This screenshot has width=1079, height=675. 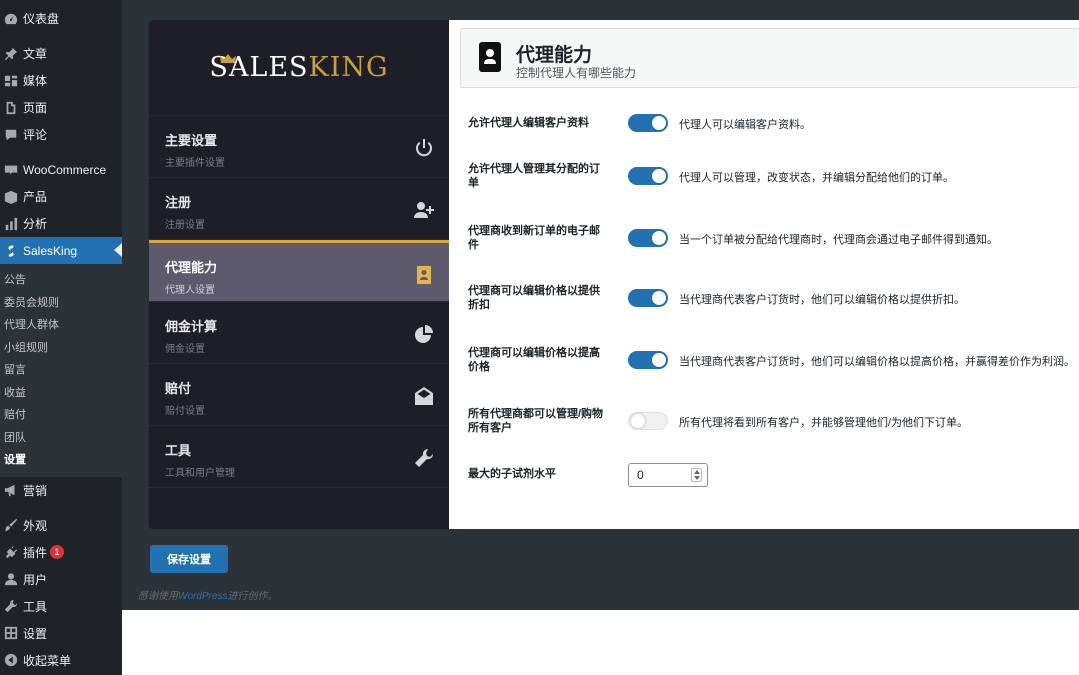 What do you see at coordinates (61, 437) in the screenshot?
I see `submenu-item: 团队` at bounding box center [61, 437].